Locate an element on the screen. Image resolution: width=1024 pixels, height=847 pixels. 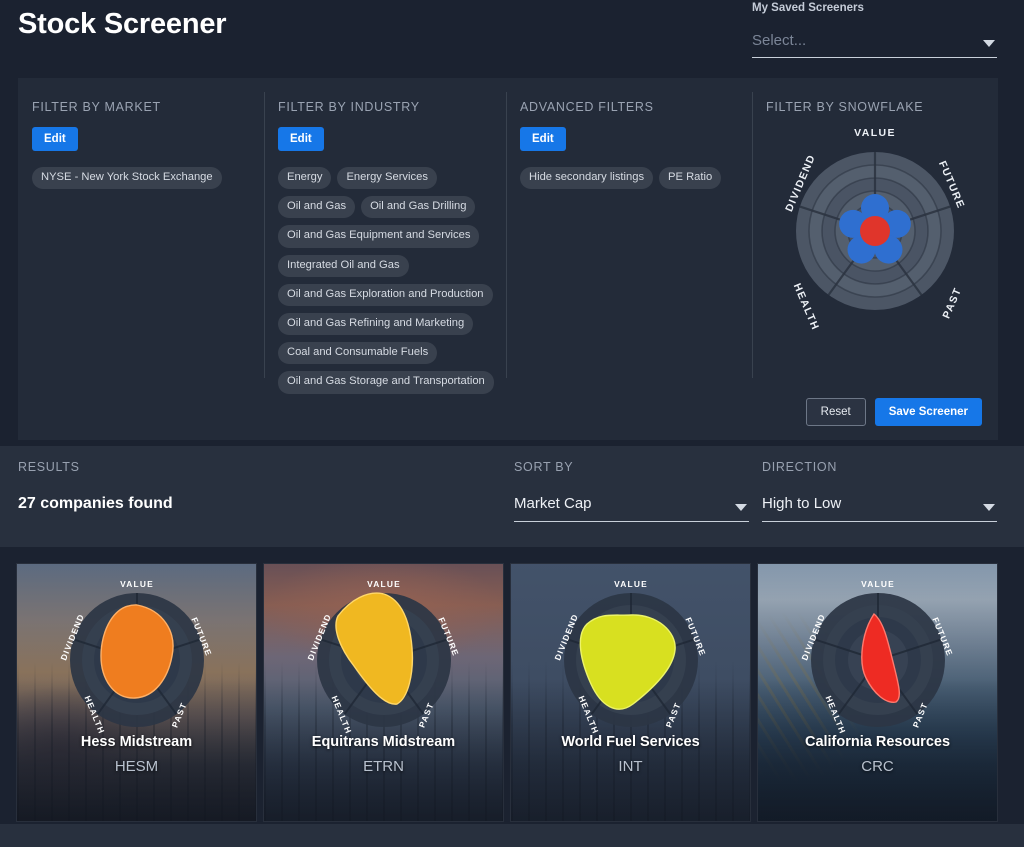
page-title: Stock Screener is located at coordinates (122, 24).